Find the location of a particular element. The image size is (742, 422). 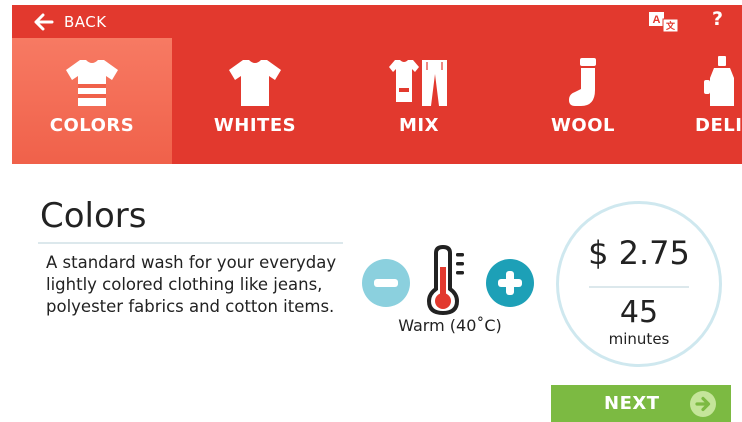

tab-delicates: DELIC is located at coordinates (704, 101).